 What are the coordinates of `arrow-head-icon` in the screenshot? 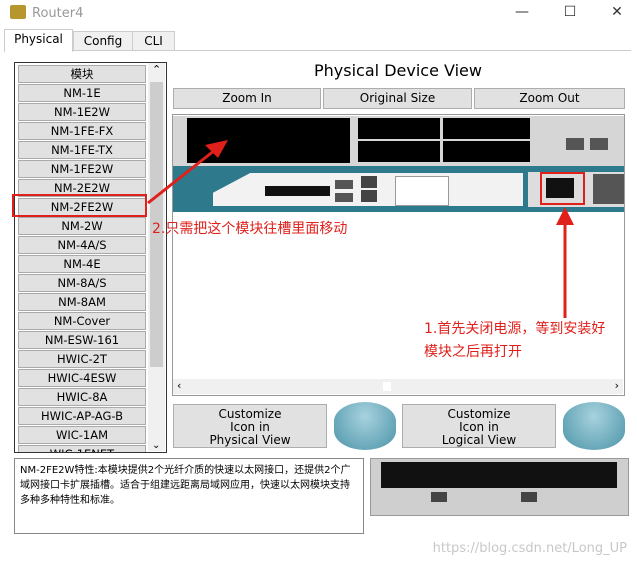 It's located at (565, 216).